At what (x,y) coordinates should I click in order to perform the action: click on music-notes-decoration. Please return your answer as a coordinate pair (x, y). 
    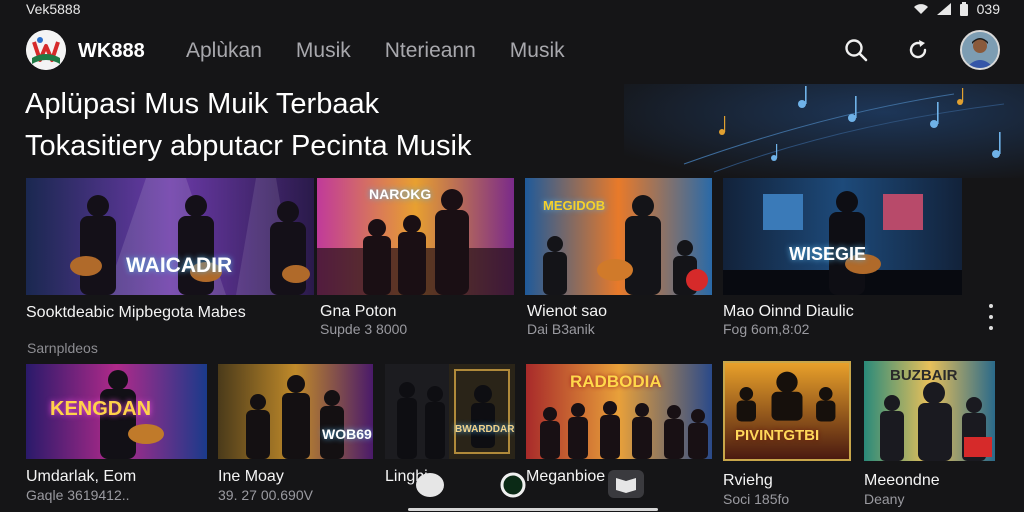
    Looking at the image, I should click on (824, 131).